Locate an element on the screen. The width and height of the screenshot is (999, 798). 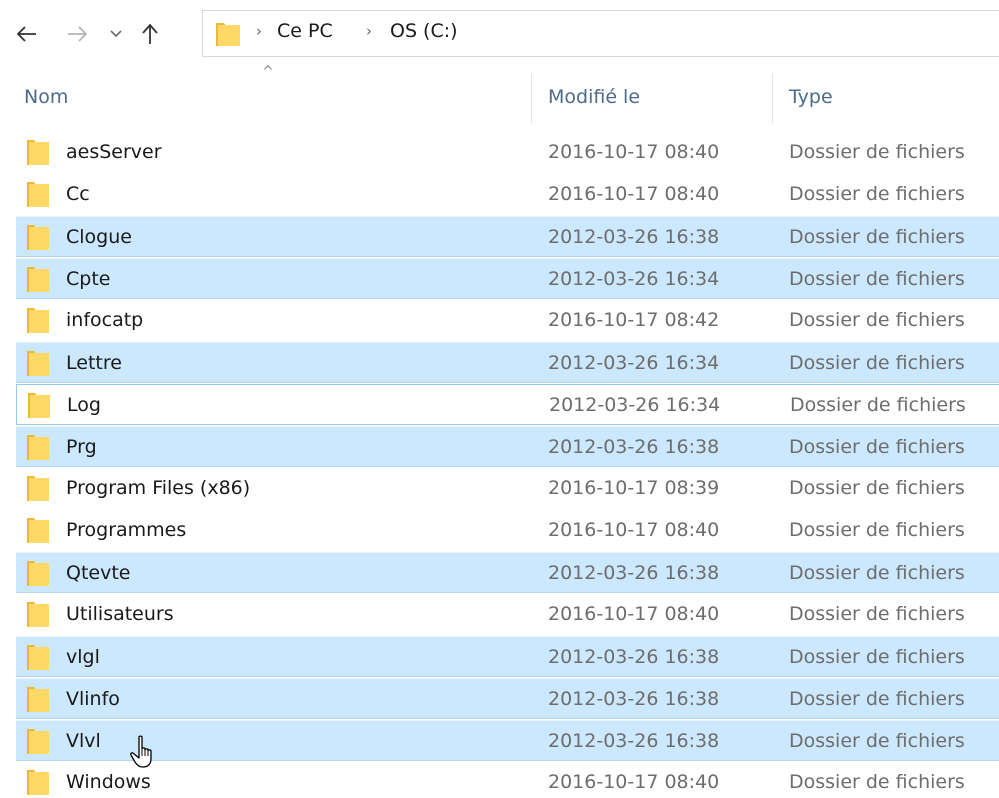
file-name: Programmes is located at coordinates (126, 530).